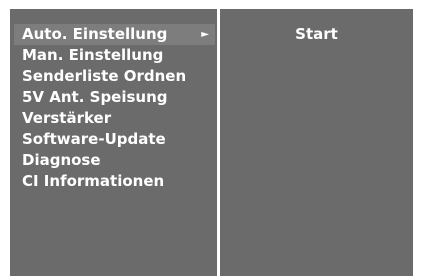  What do you see at coordinates (93, 181) in the screenshot?
I see `menu-item-label: CI Informationen` at bounding box center [93, 181].